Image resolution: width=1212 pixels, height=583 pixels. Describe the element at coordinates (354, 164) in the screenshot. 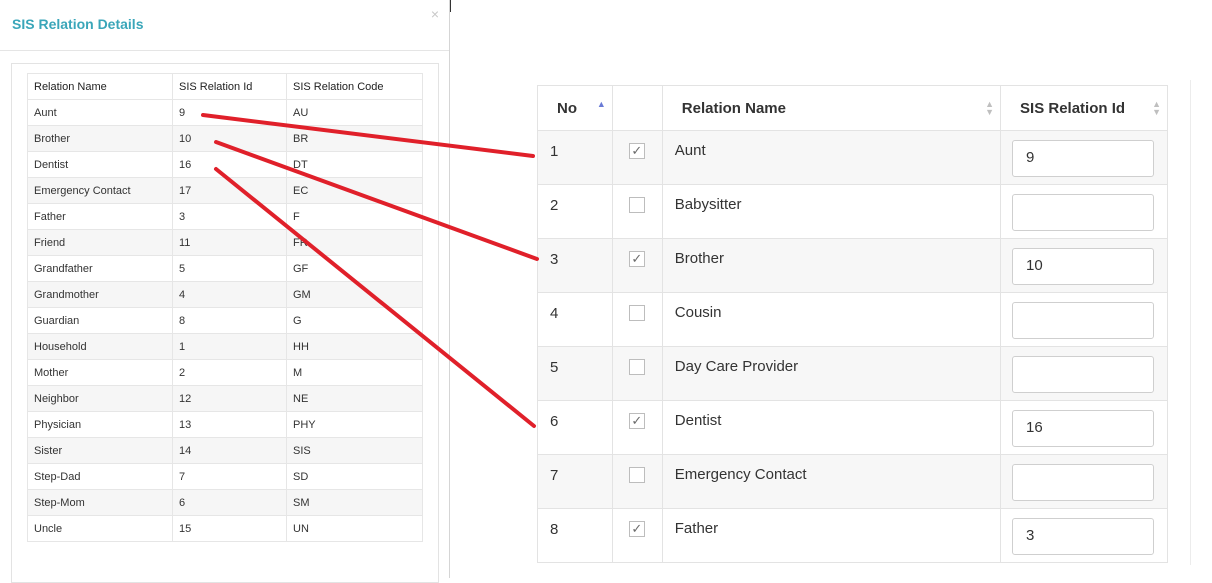

I see `sis-relation-code-cell: DT` at that location.